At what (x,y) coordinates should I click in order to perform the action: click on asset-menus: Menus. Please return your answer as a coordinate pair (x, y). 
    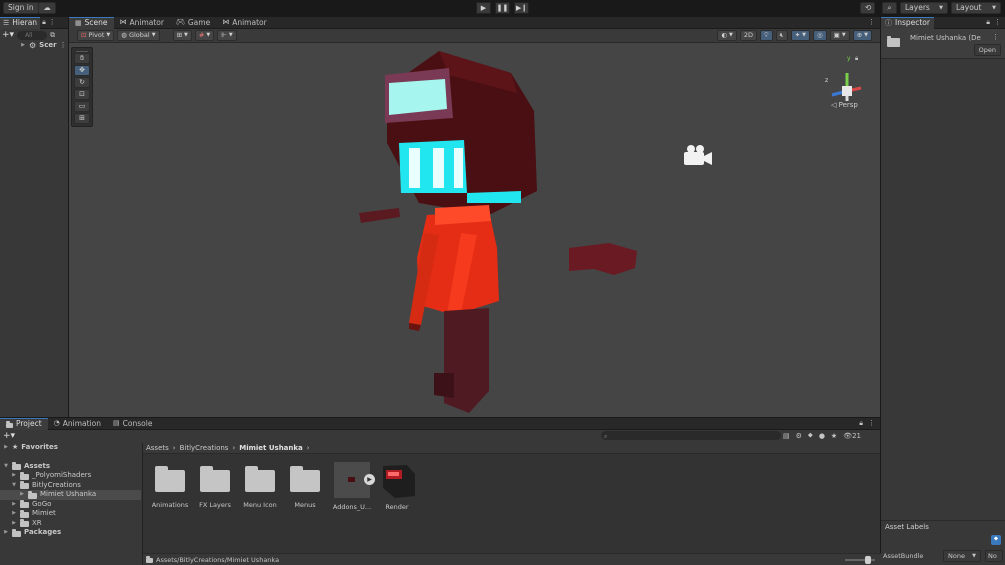
    Looking at the image, I should click on (305, 485).